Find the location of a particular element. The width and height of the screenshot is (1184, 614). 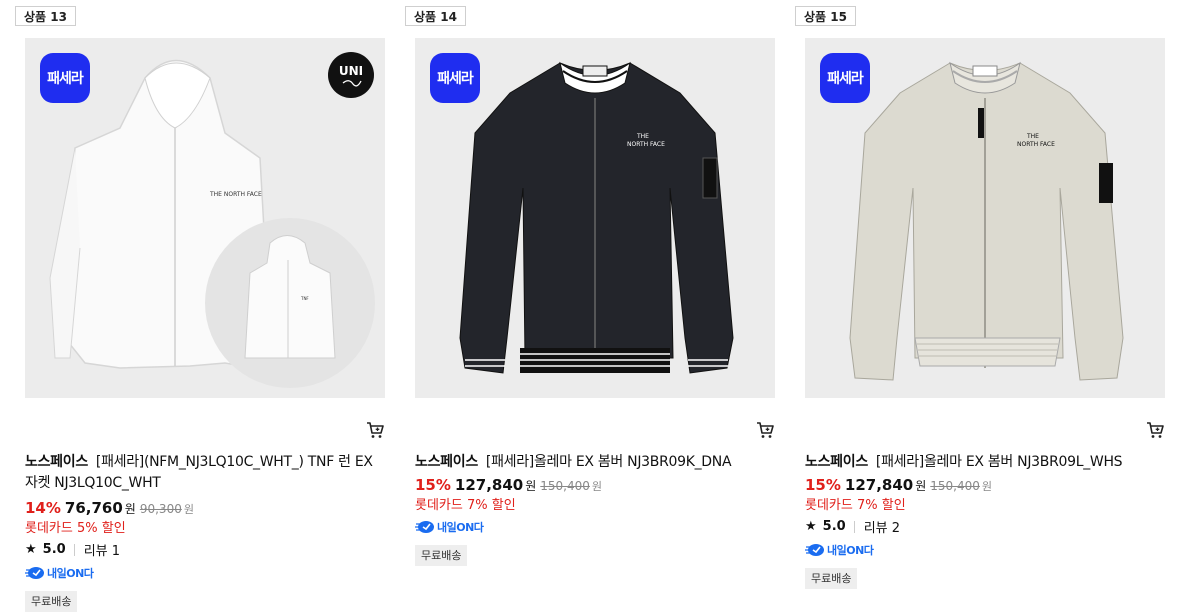

price-row: 14% 76,760 원 90,300 원 is located at coordinates (109, 509).